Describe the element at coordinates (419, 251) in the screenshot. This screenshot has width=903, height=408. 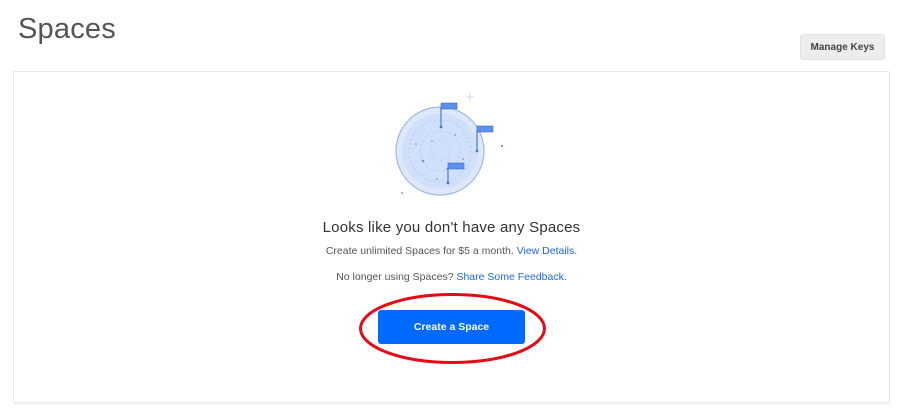
I see `pricing-text: Create unlimited Spaces for $5 a month.` at that location.